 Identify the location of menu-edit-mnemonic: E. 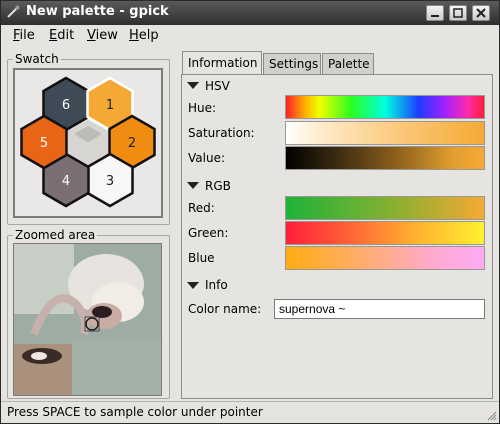
(53, 35).